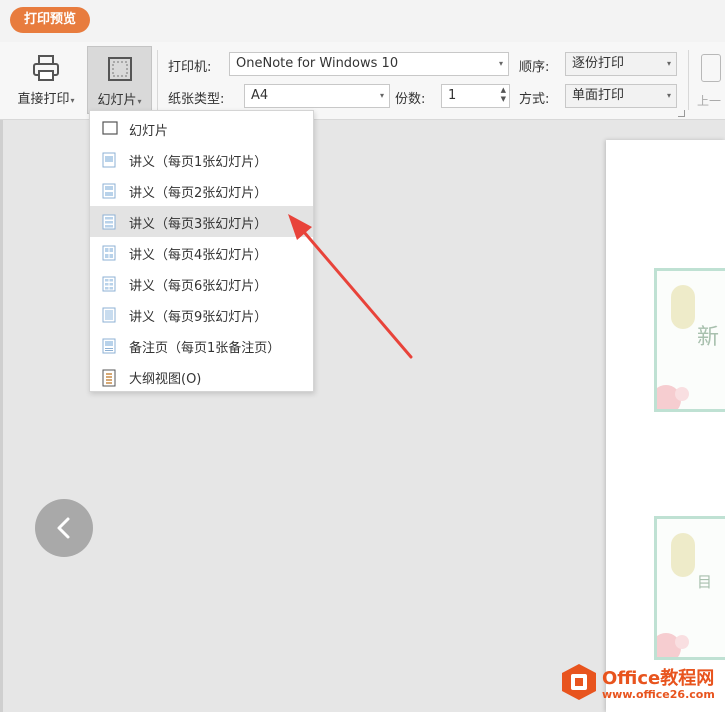 This screenshot has height=712, width=725. I want to click on menu-item-handout-1: 讲义（每页1张幻灯片）, so click(201, 159).